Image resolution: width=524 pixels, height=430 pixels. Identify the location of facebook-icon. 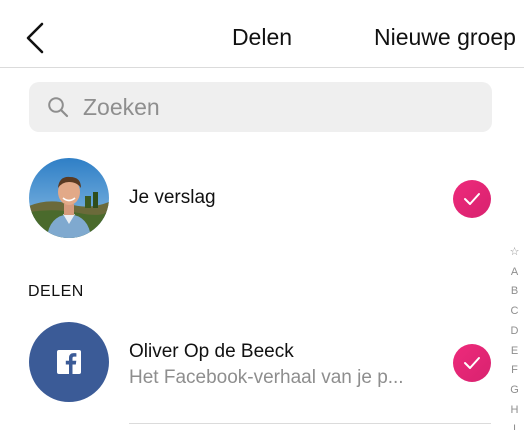
(69, 362).